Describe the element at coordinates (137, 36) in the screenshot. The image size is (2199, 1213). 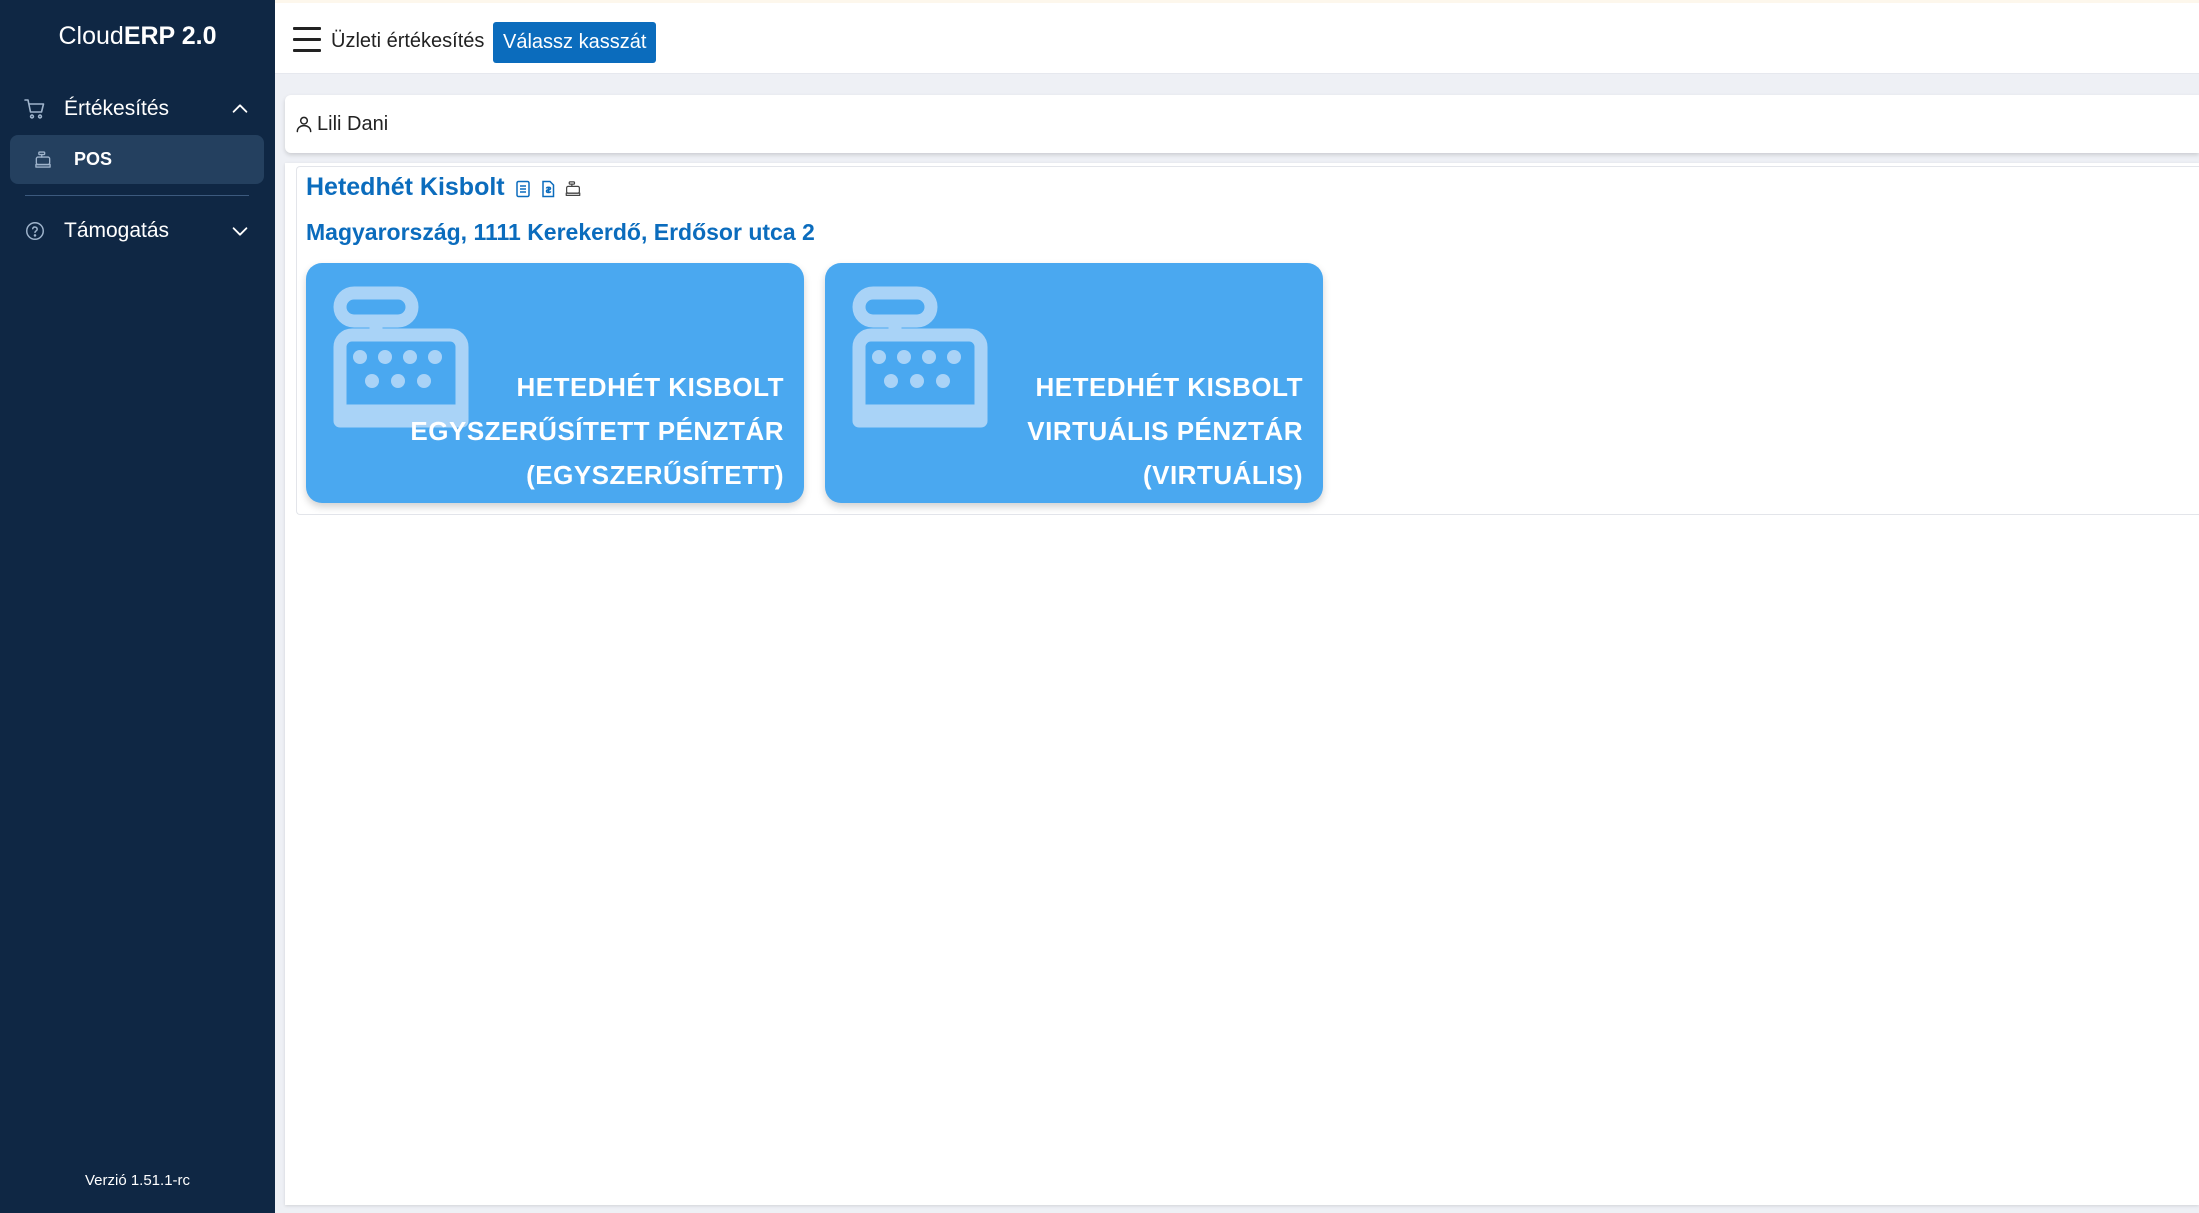
I see `app-brand: CloudERP 2.0` at that location.